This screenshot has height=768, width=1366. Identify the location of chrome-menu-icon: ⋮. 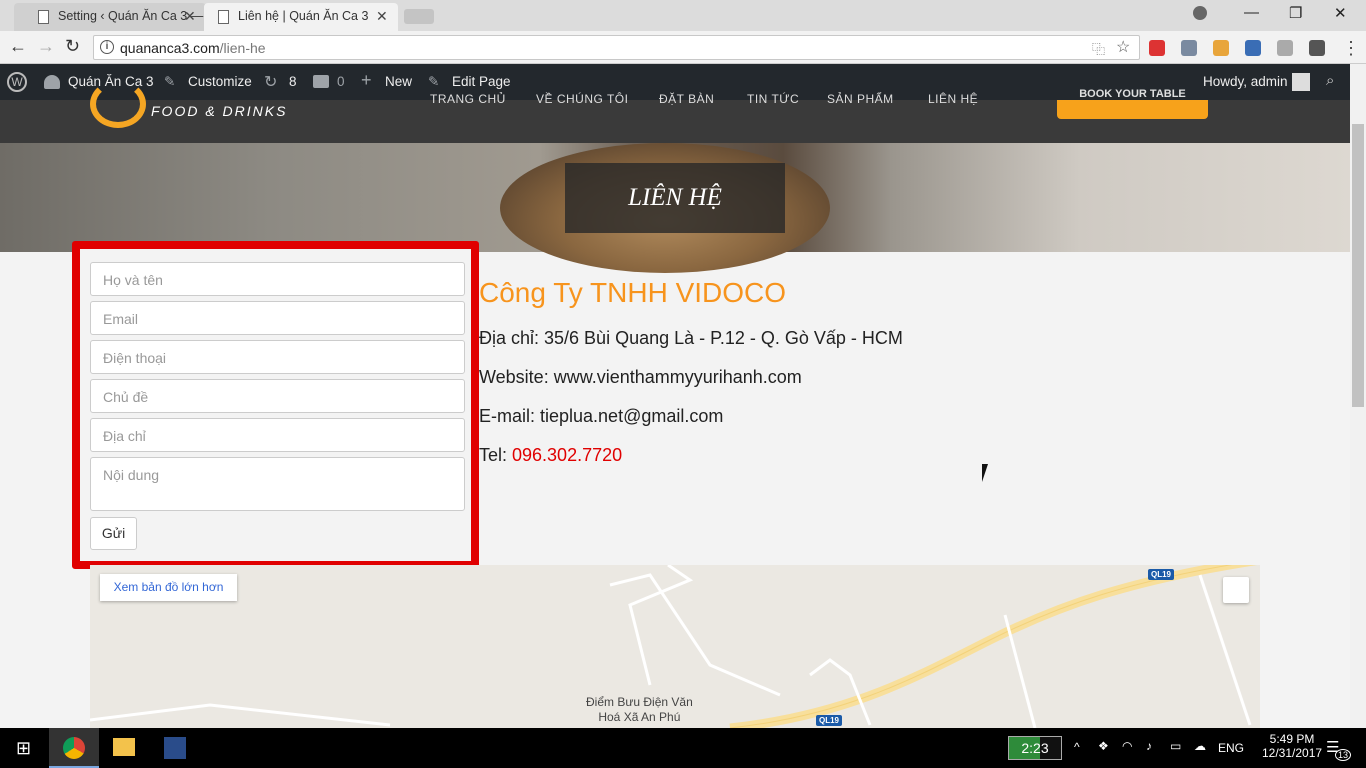
(1351, 48).